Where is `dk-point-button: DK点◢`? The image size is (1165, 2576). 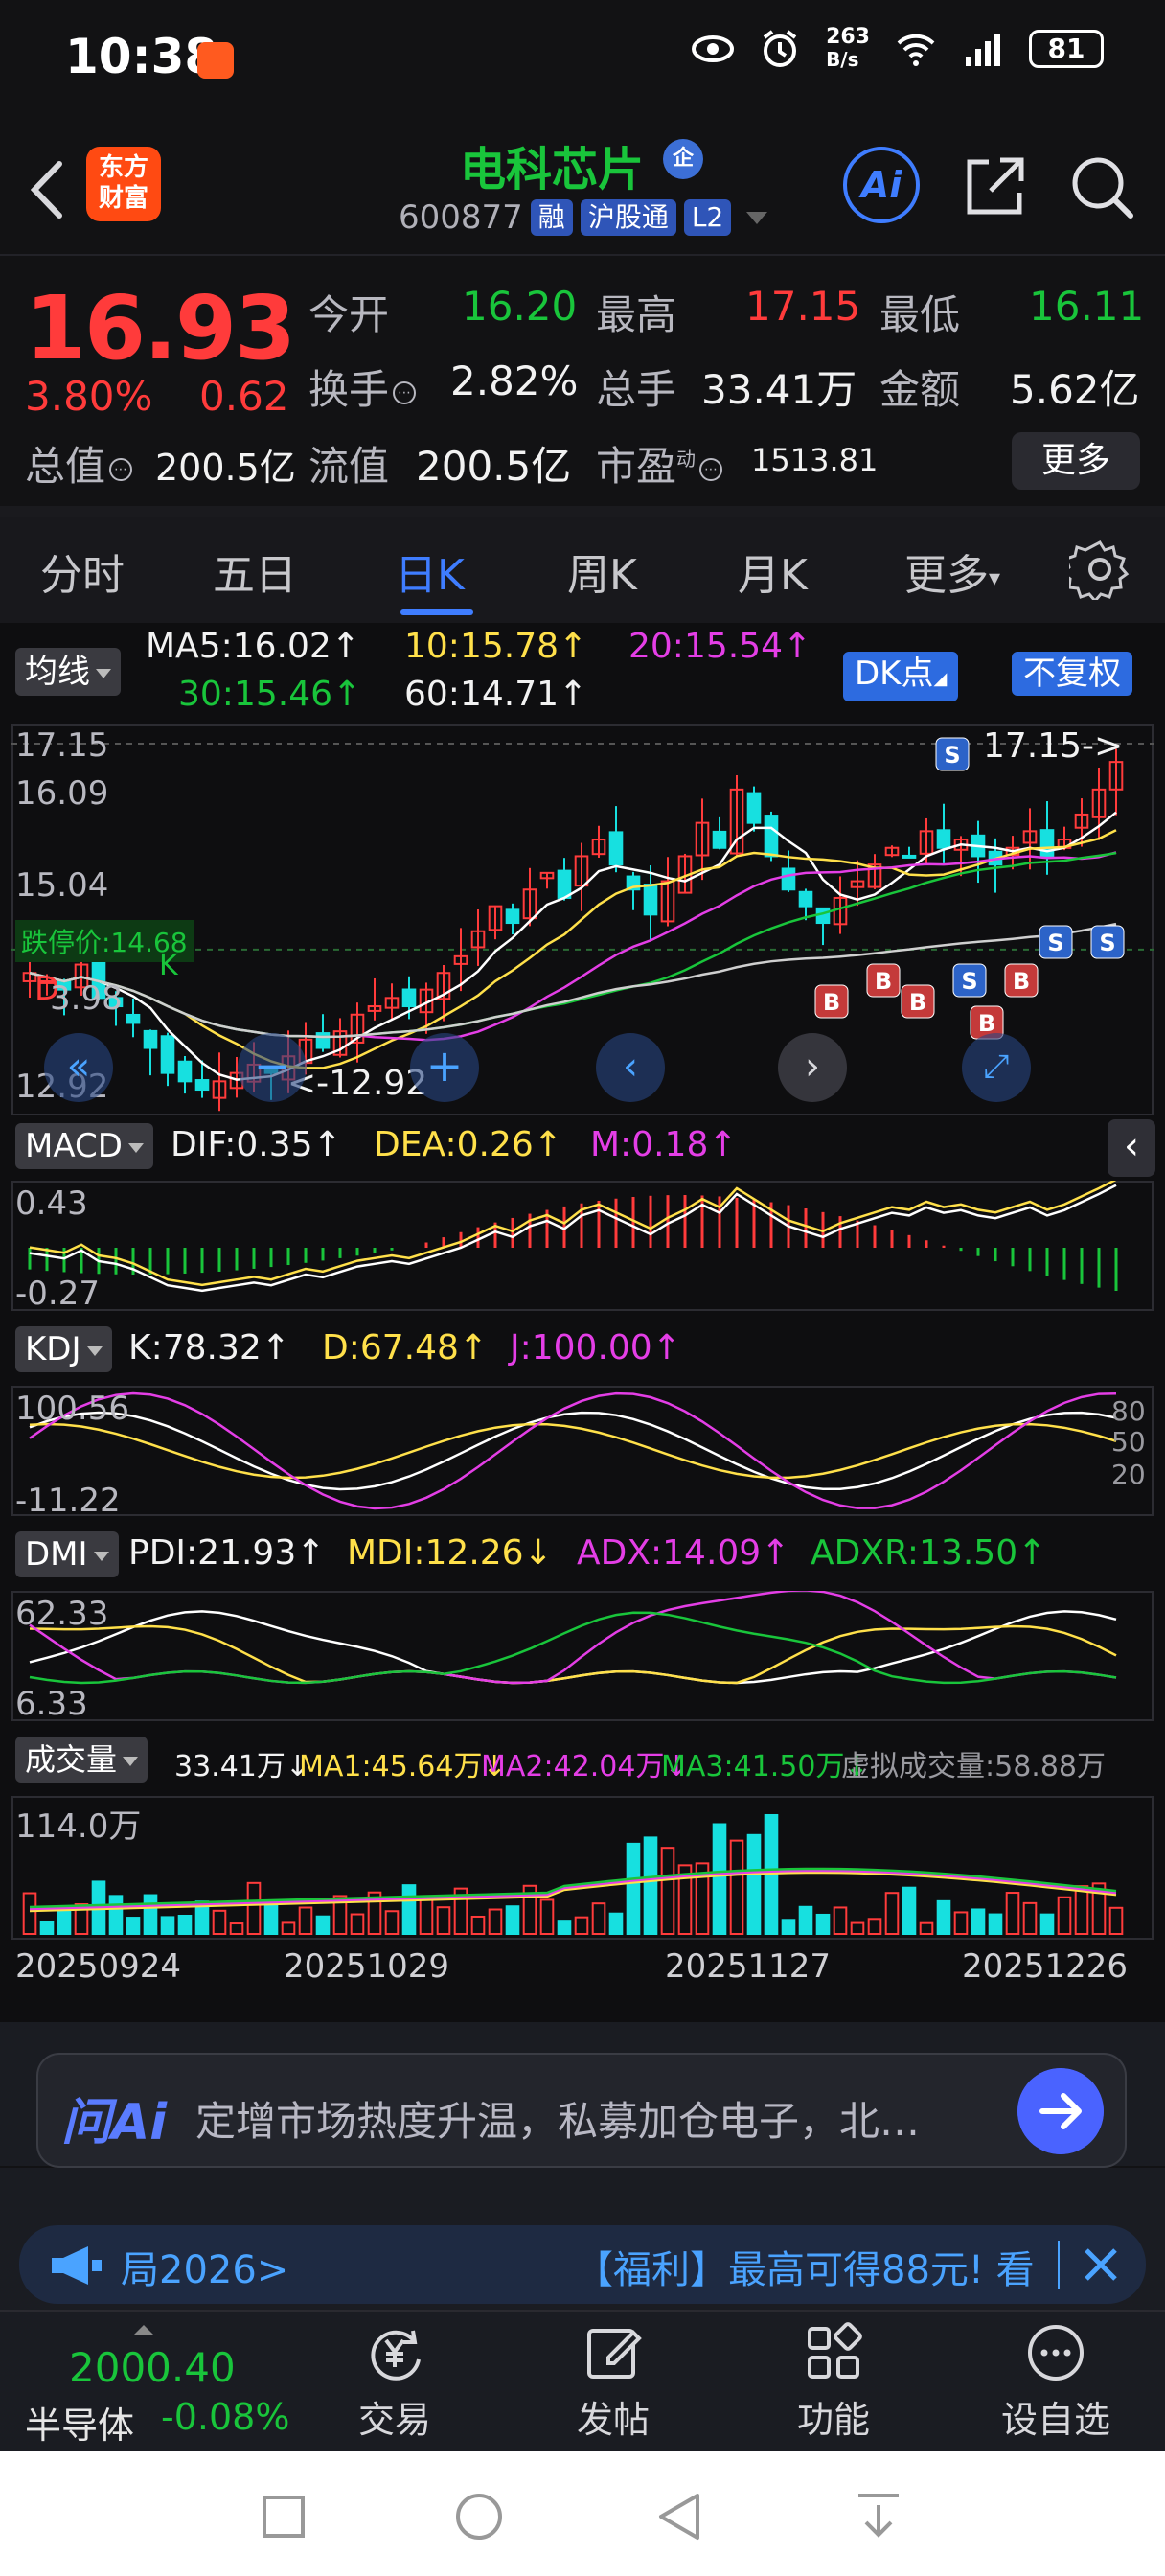
dk-point-button: DK点◢ is located at coordinates (901, 677).